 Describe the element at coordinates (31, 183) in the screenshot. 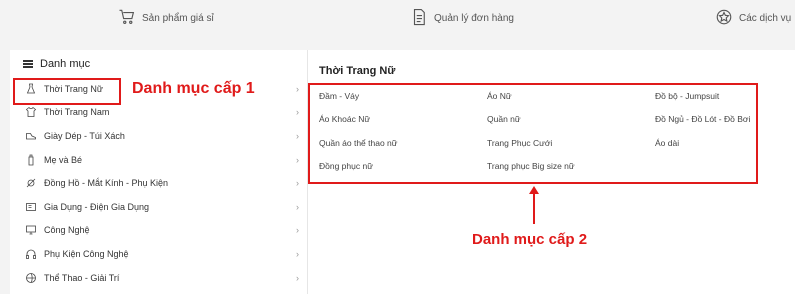

I see `watch-icon` at that location.